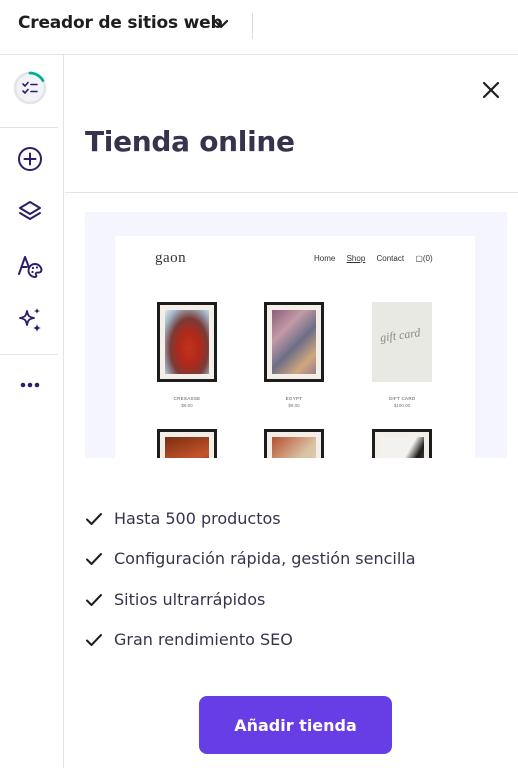 The image size is (518, 768). I want to click on feature-text: Gran rendimiento SEO, so click(203, 639).